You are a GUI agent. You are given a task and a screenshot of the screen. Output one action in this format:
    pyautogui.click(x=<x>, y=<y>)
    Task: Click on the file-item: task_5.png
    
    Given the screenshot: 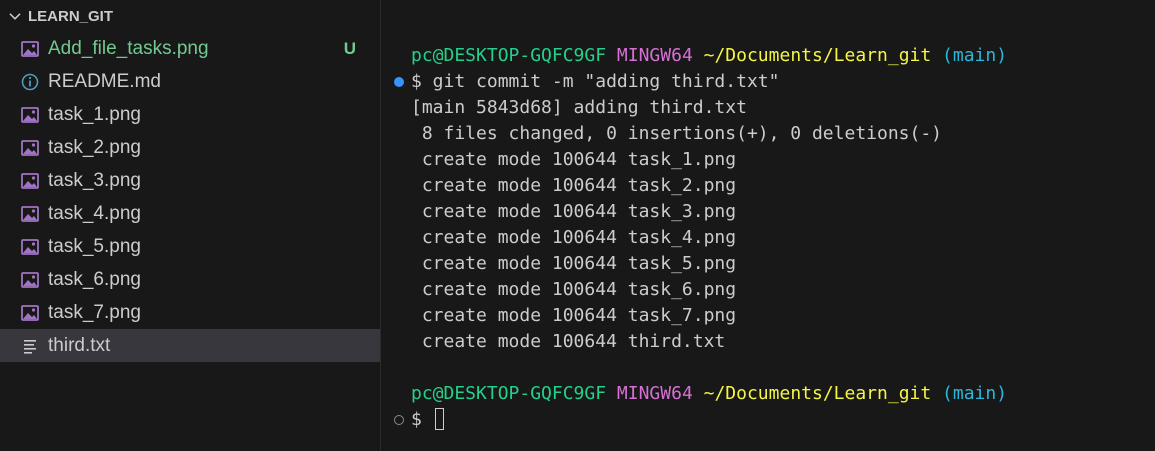 What is the action you would take?
    pyautogui.click(x=190, y=246)
    